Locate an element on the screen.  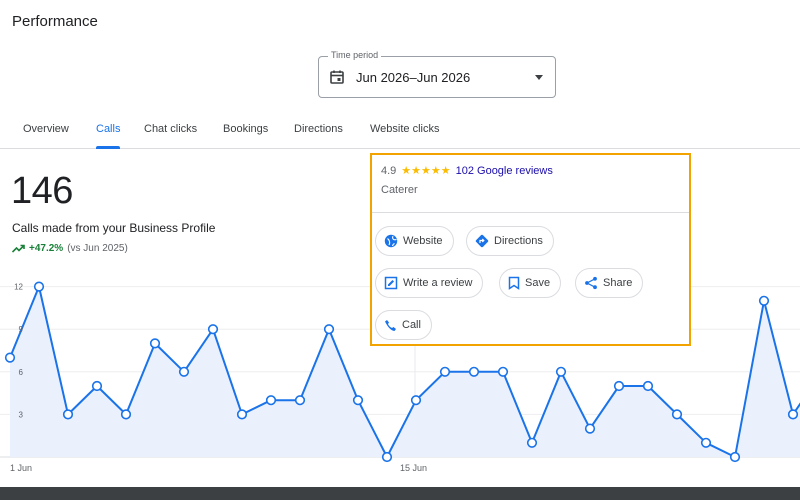
call-button-label: Call is located at coordinates (411, 325).